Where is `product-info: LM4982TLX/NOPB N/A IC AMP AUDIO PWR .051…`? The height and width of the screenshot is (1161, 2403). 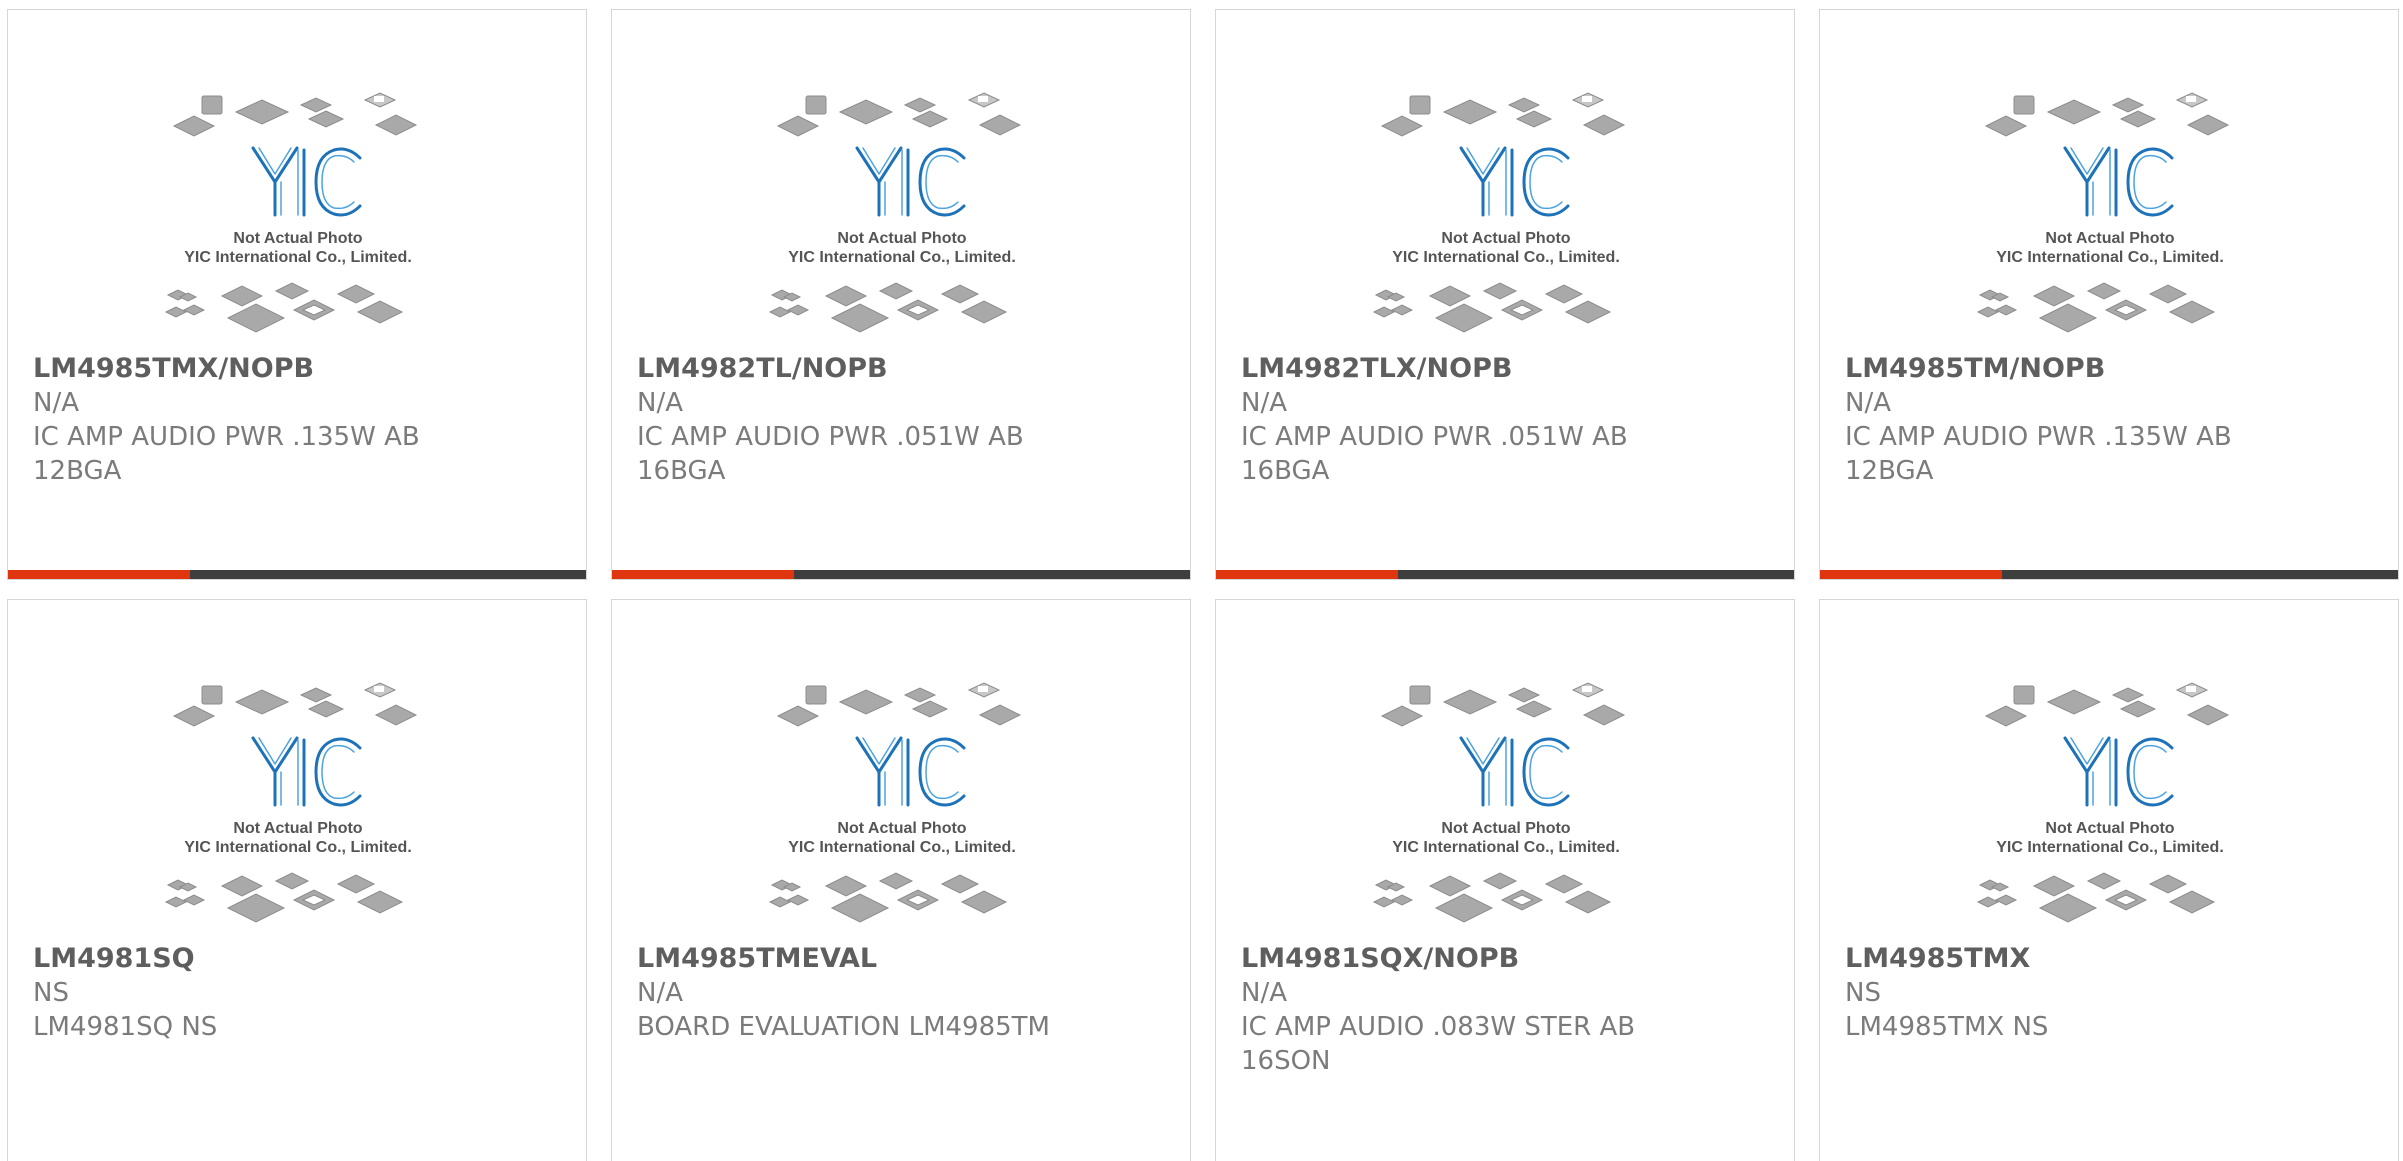 product-info: LM4982TLX/NOPB N/A IC AMP AUDIO PWR .051… is located at coordinates (1501, 420).